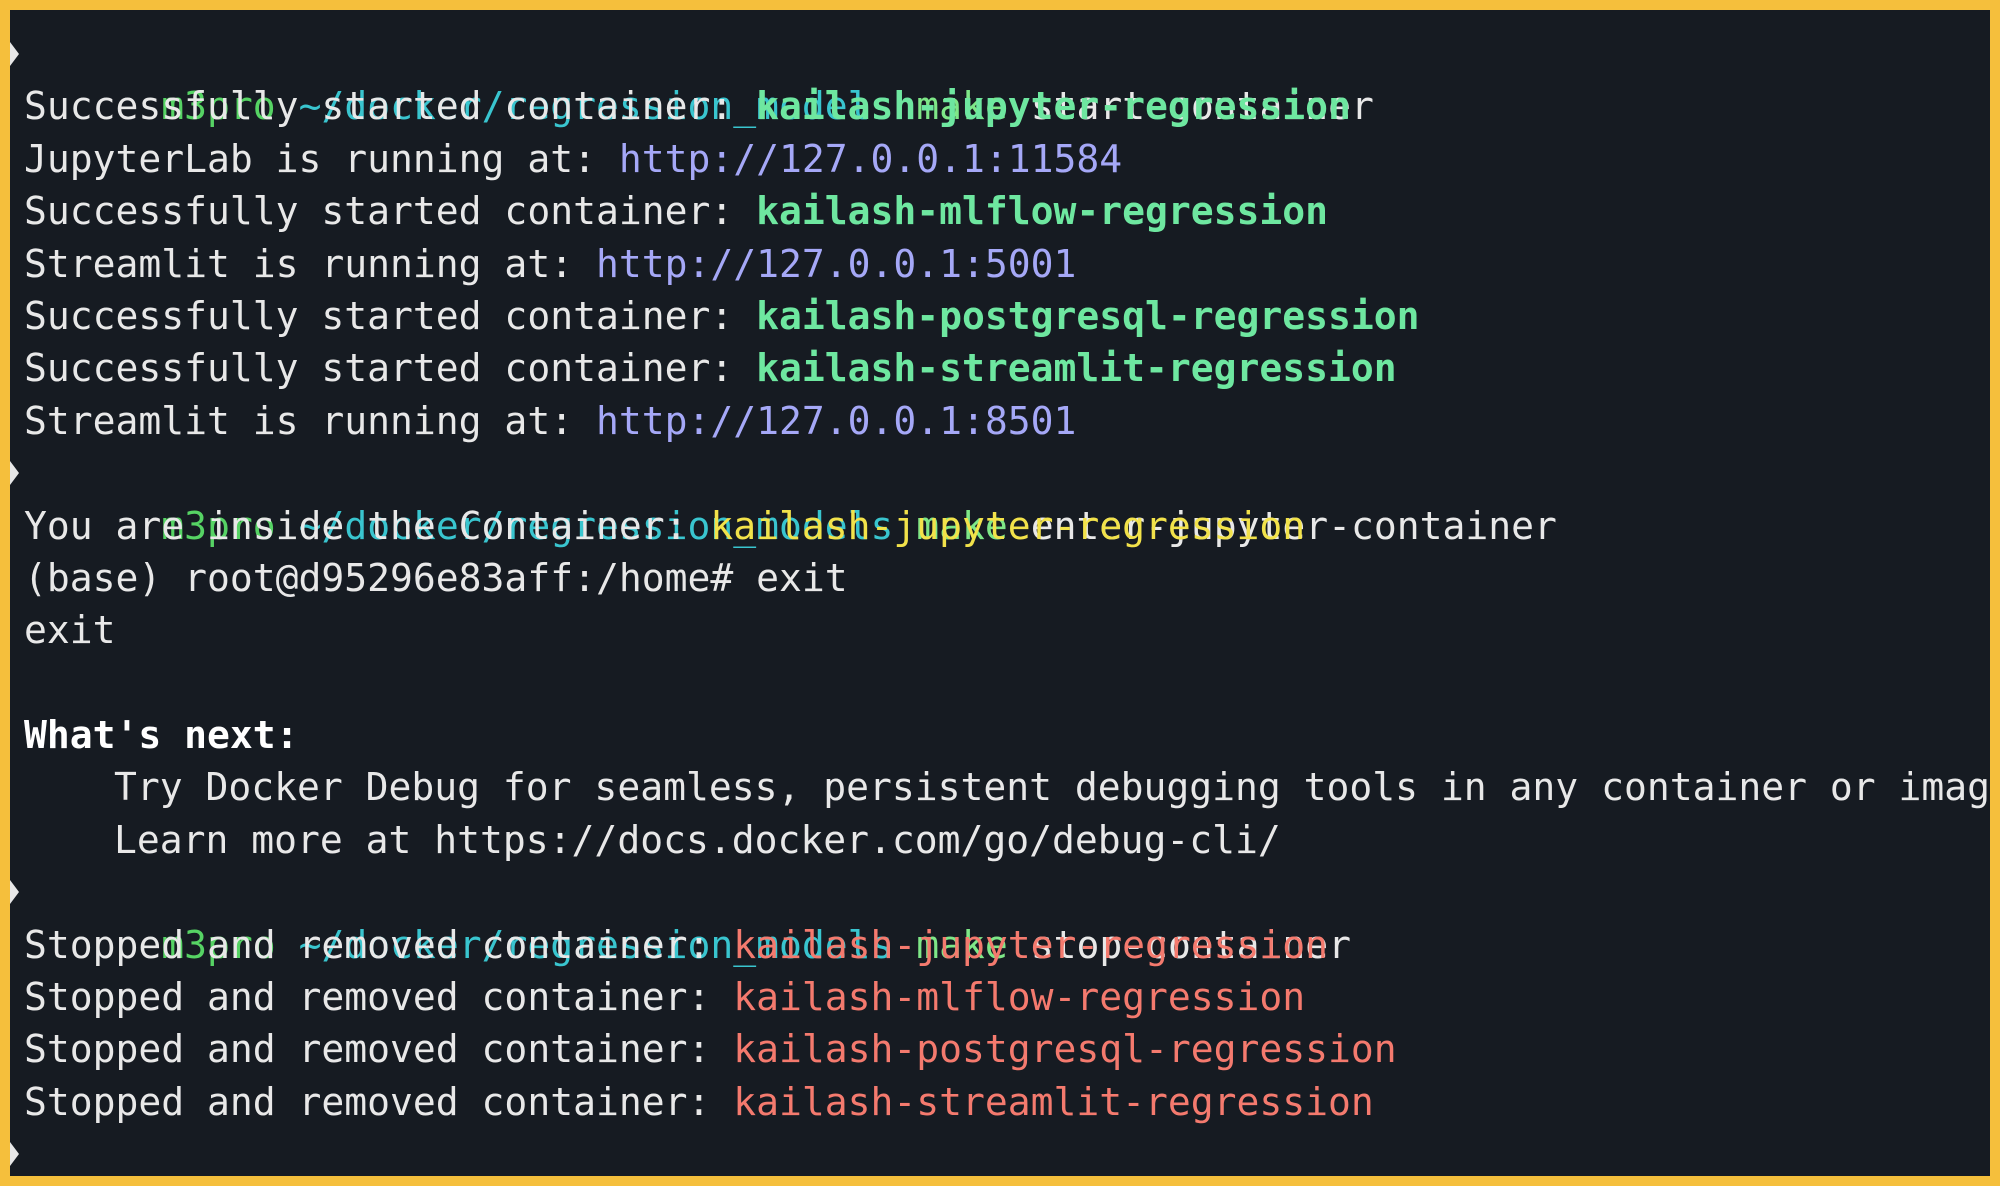 The width and height of the screenshot is (2000, 1186). What do you see at coordinates (161, 735) in the screenshot?
I see `whats-next-heading: What's next:` at bounding box center [161, 735].